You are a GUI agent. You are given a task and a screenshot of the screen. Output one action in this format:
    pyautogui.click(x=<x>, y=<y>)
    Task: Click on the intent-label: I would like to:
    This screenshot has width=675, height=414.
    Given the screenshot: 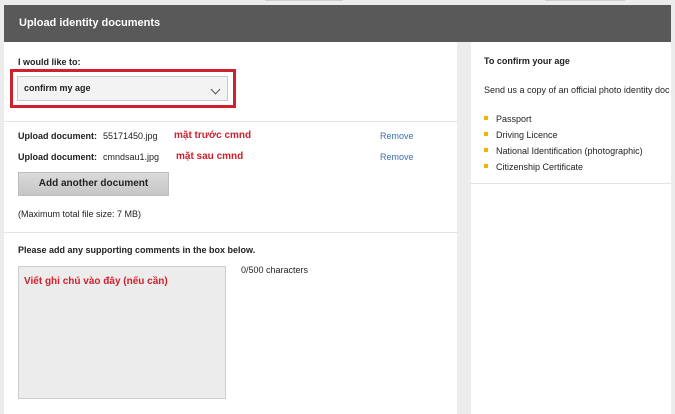 What is the action you would take?
    pyautogui.click(x=49, y=62)
    